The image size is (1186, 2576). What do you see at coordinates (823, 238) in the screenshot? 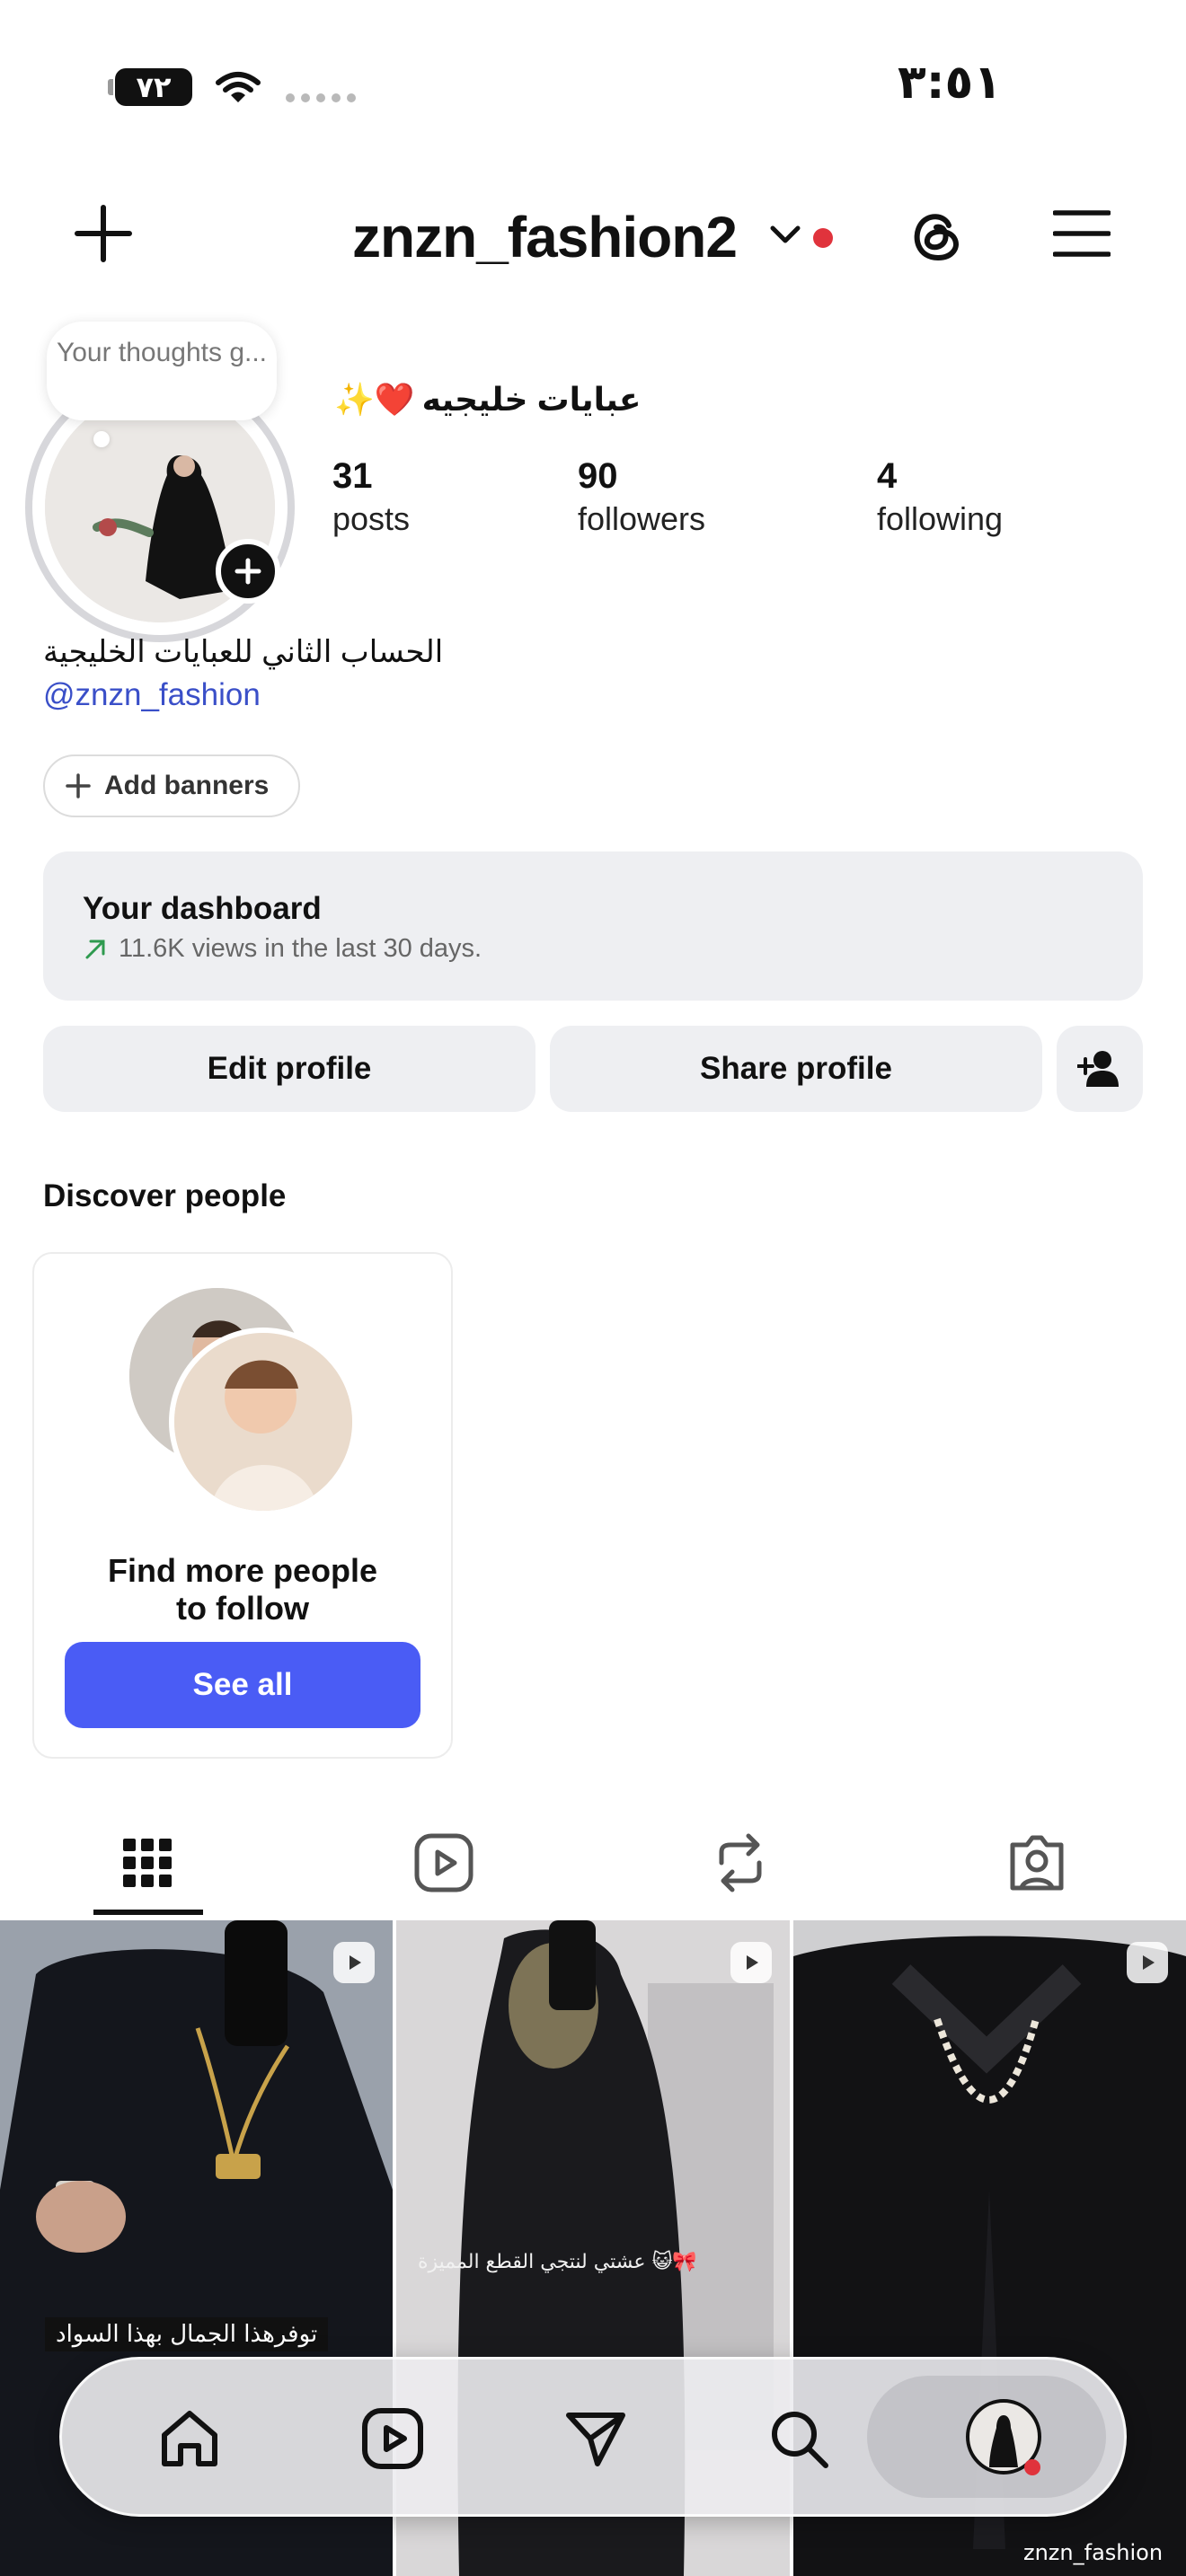
I see `notification-dot` at bounding box center [823, 238].